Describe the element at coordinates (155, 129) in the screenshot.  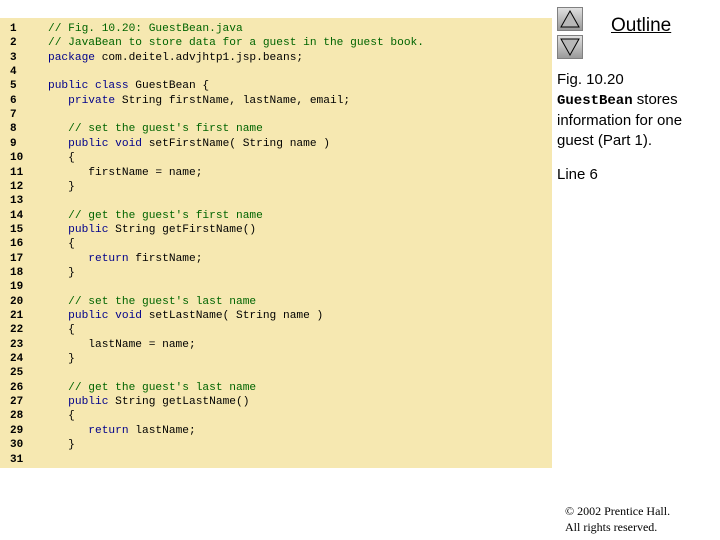
I see `code-text: // set the guest's first name` at that location.